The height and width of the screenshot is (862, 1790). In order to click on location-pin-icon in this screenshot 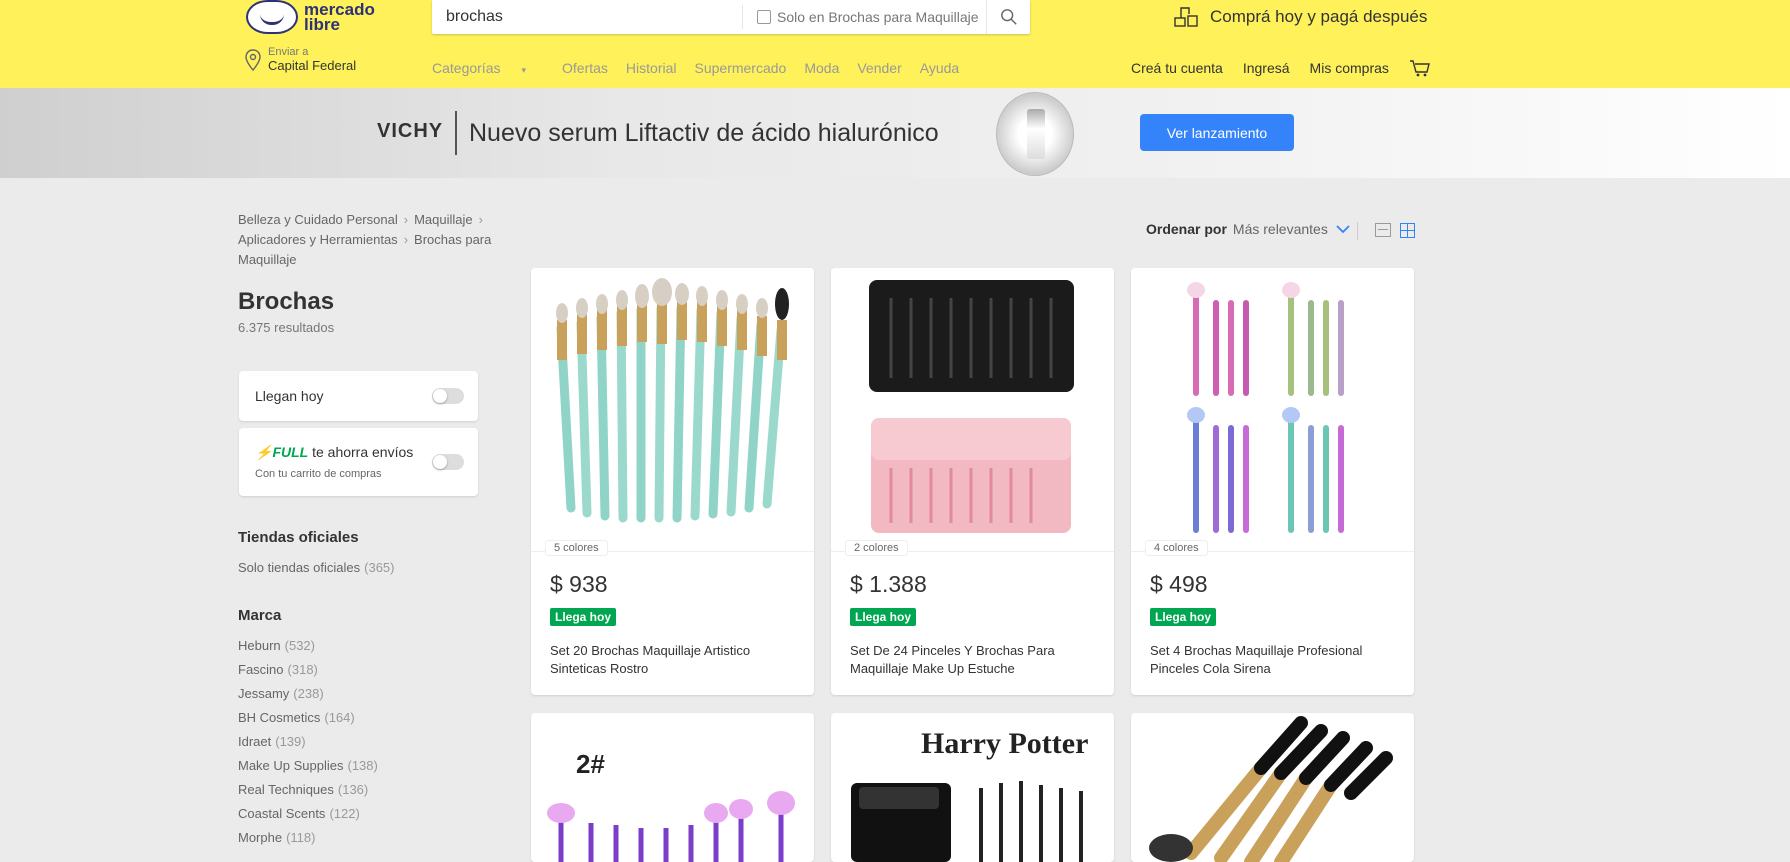, I will do `click(253, 60)`.